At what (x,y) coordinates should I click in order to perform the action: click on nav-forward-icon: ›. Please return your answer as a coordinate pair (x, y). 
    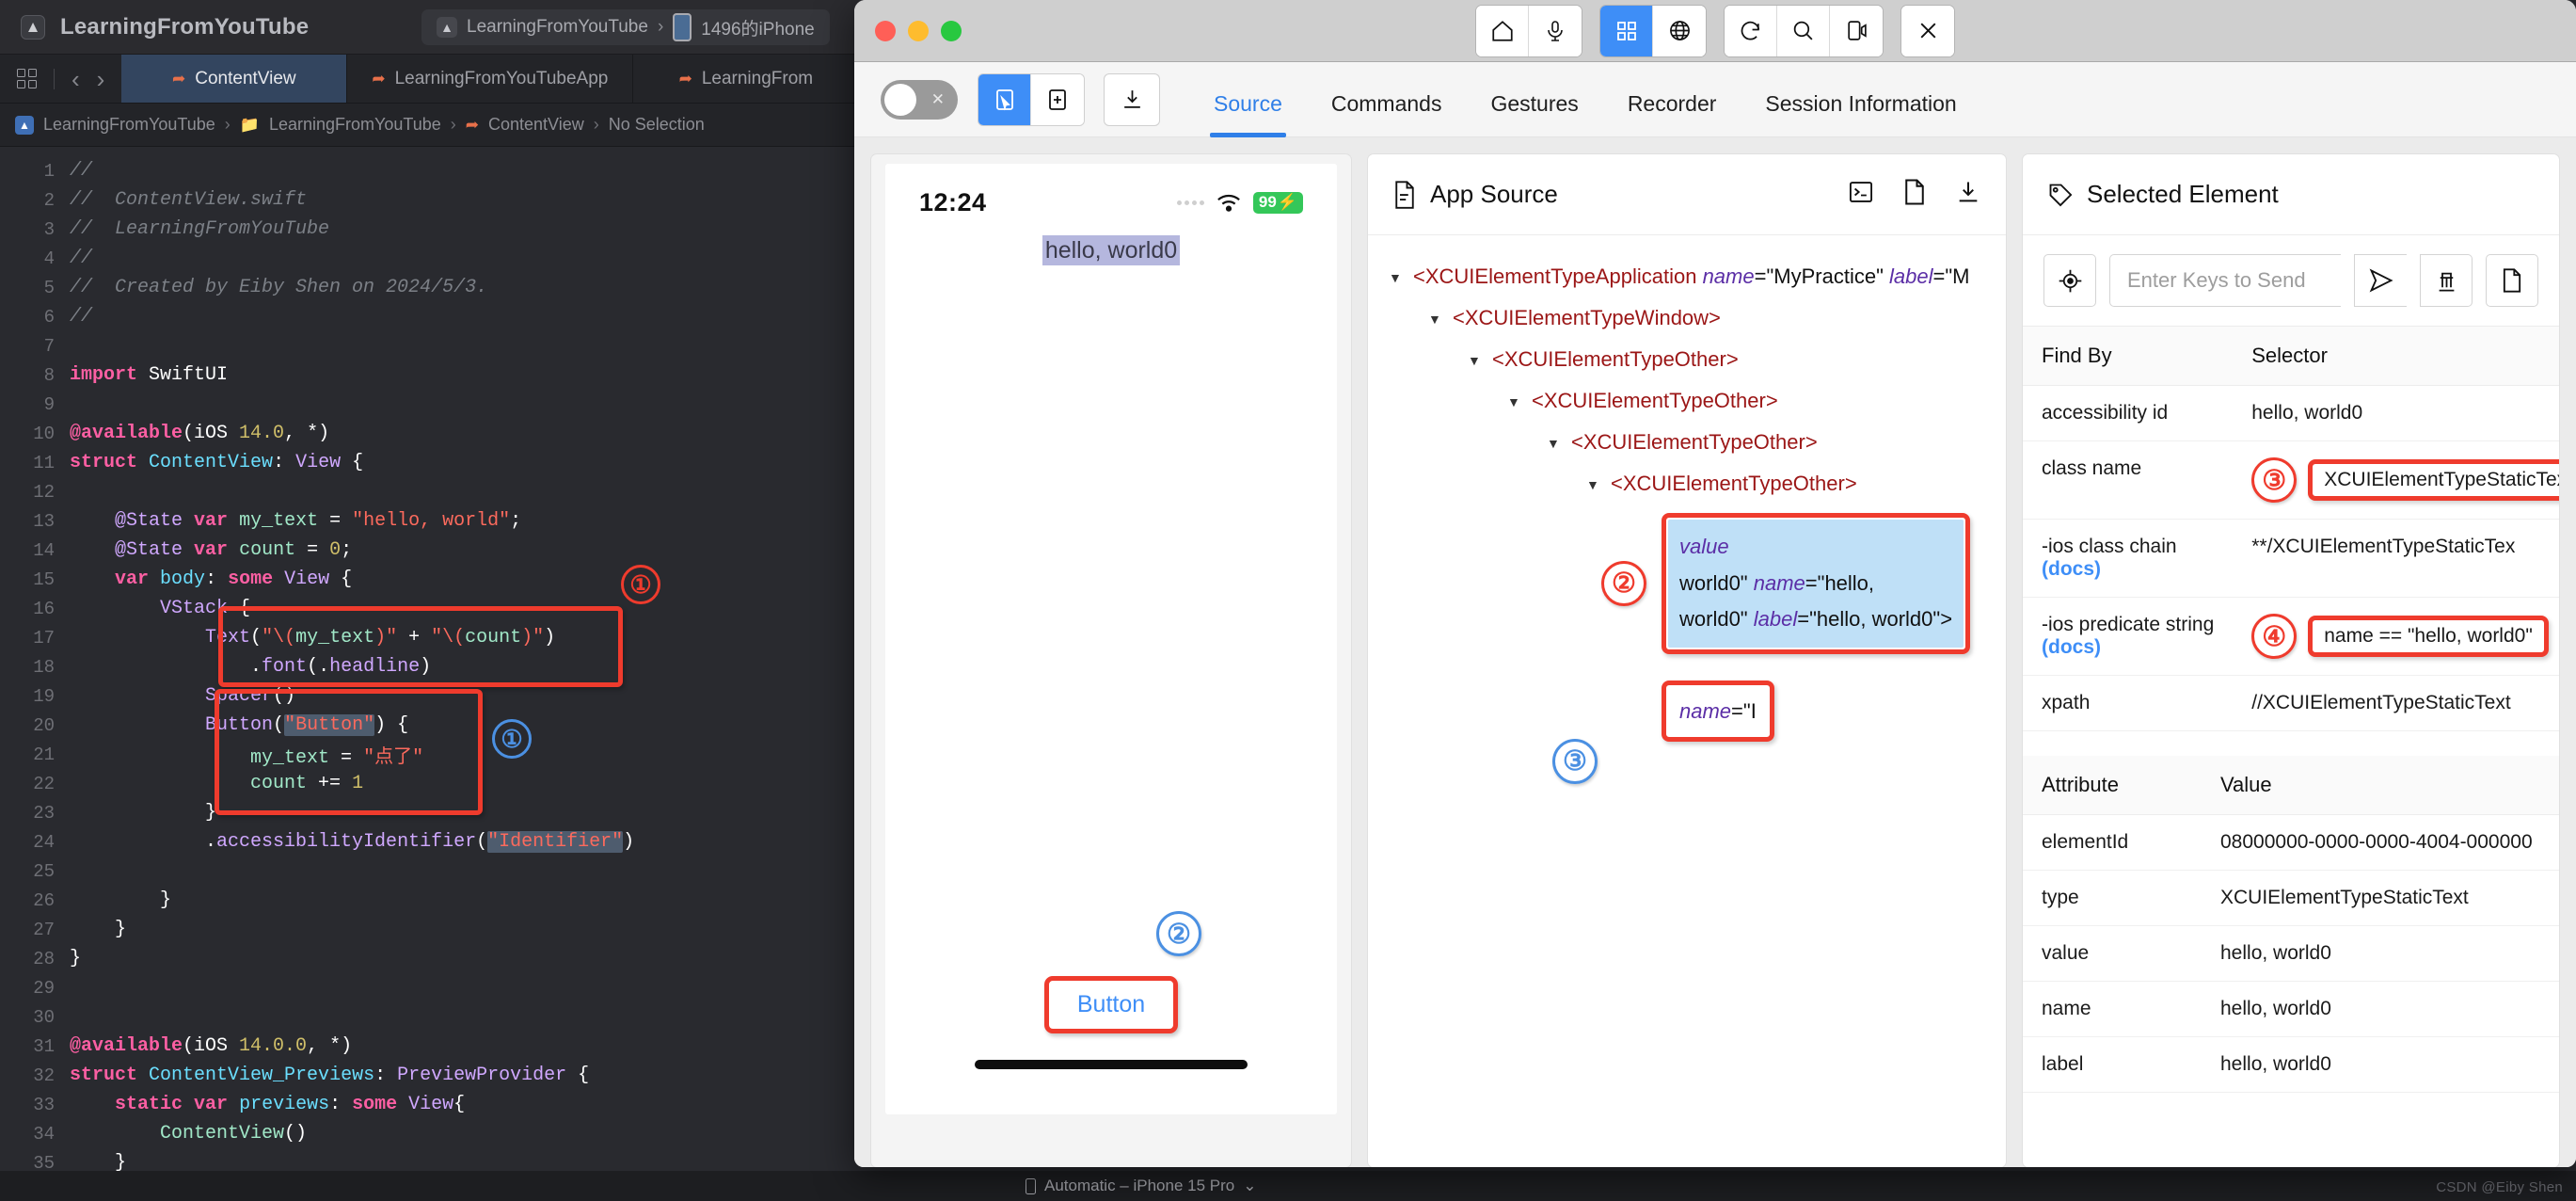
    Looking at the image, I should click on (101, 79).